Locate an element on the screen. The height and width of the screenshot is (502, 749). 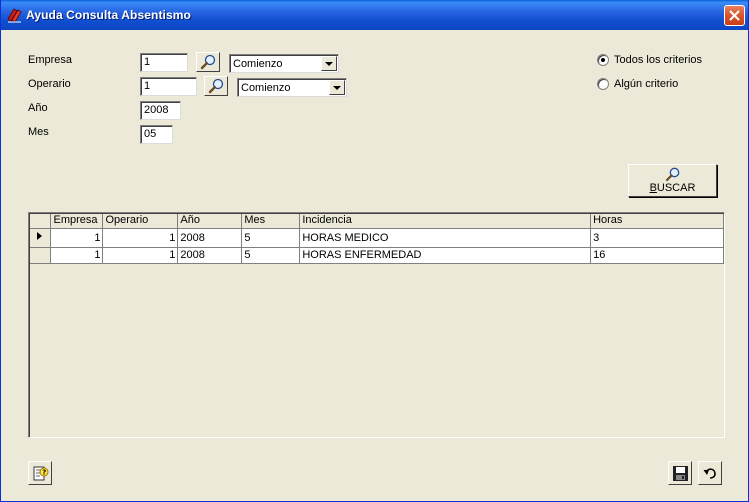
undo-button is located at coordinates (710, 473).